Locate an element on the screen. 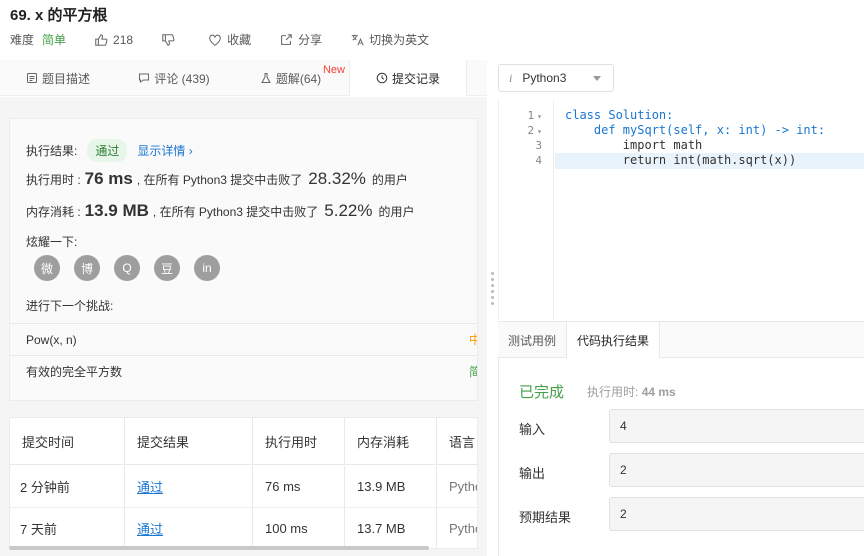 The image size is (864, 556). language: Python3 is located at coordinates (463, 486).